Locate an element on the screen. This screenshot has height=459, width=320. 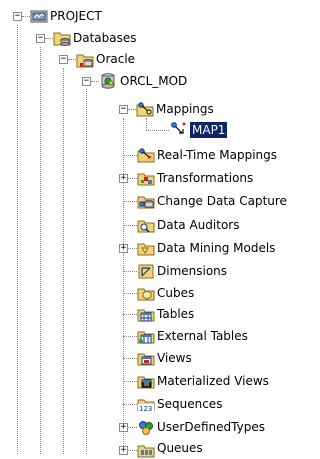
data-auditors-icon is located at coordinates (146, 226).